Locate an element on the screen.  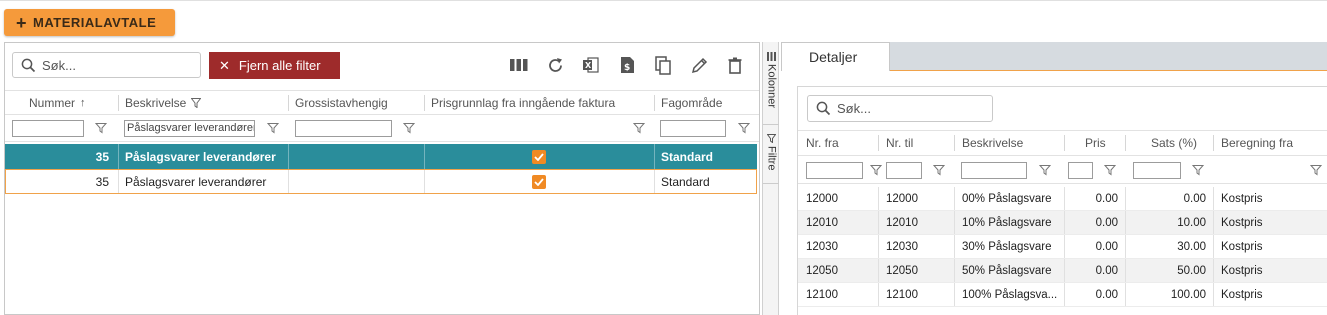
edit-pencil-icon is located at coordinates (699, 65).